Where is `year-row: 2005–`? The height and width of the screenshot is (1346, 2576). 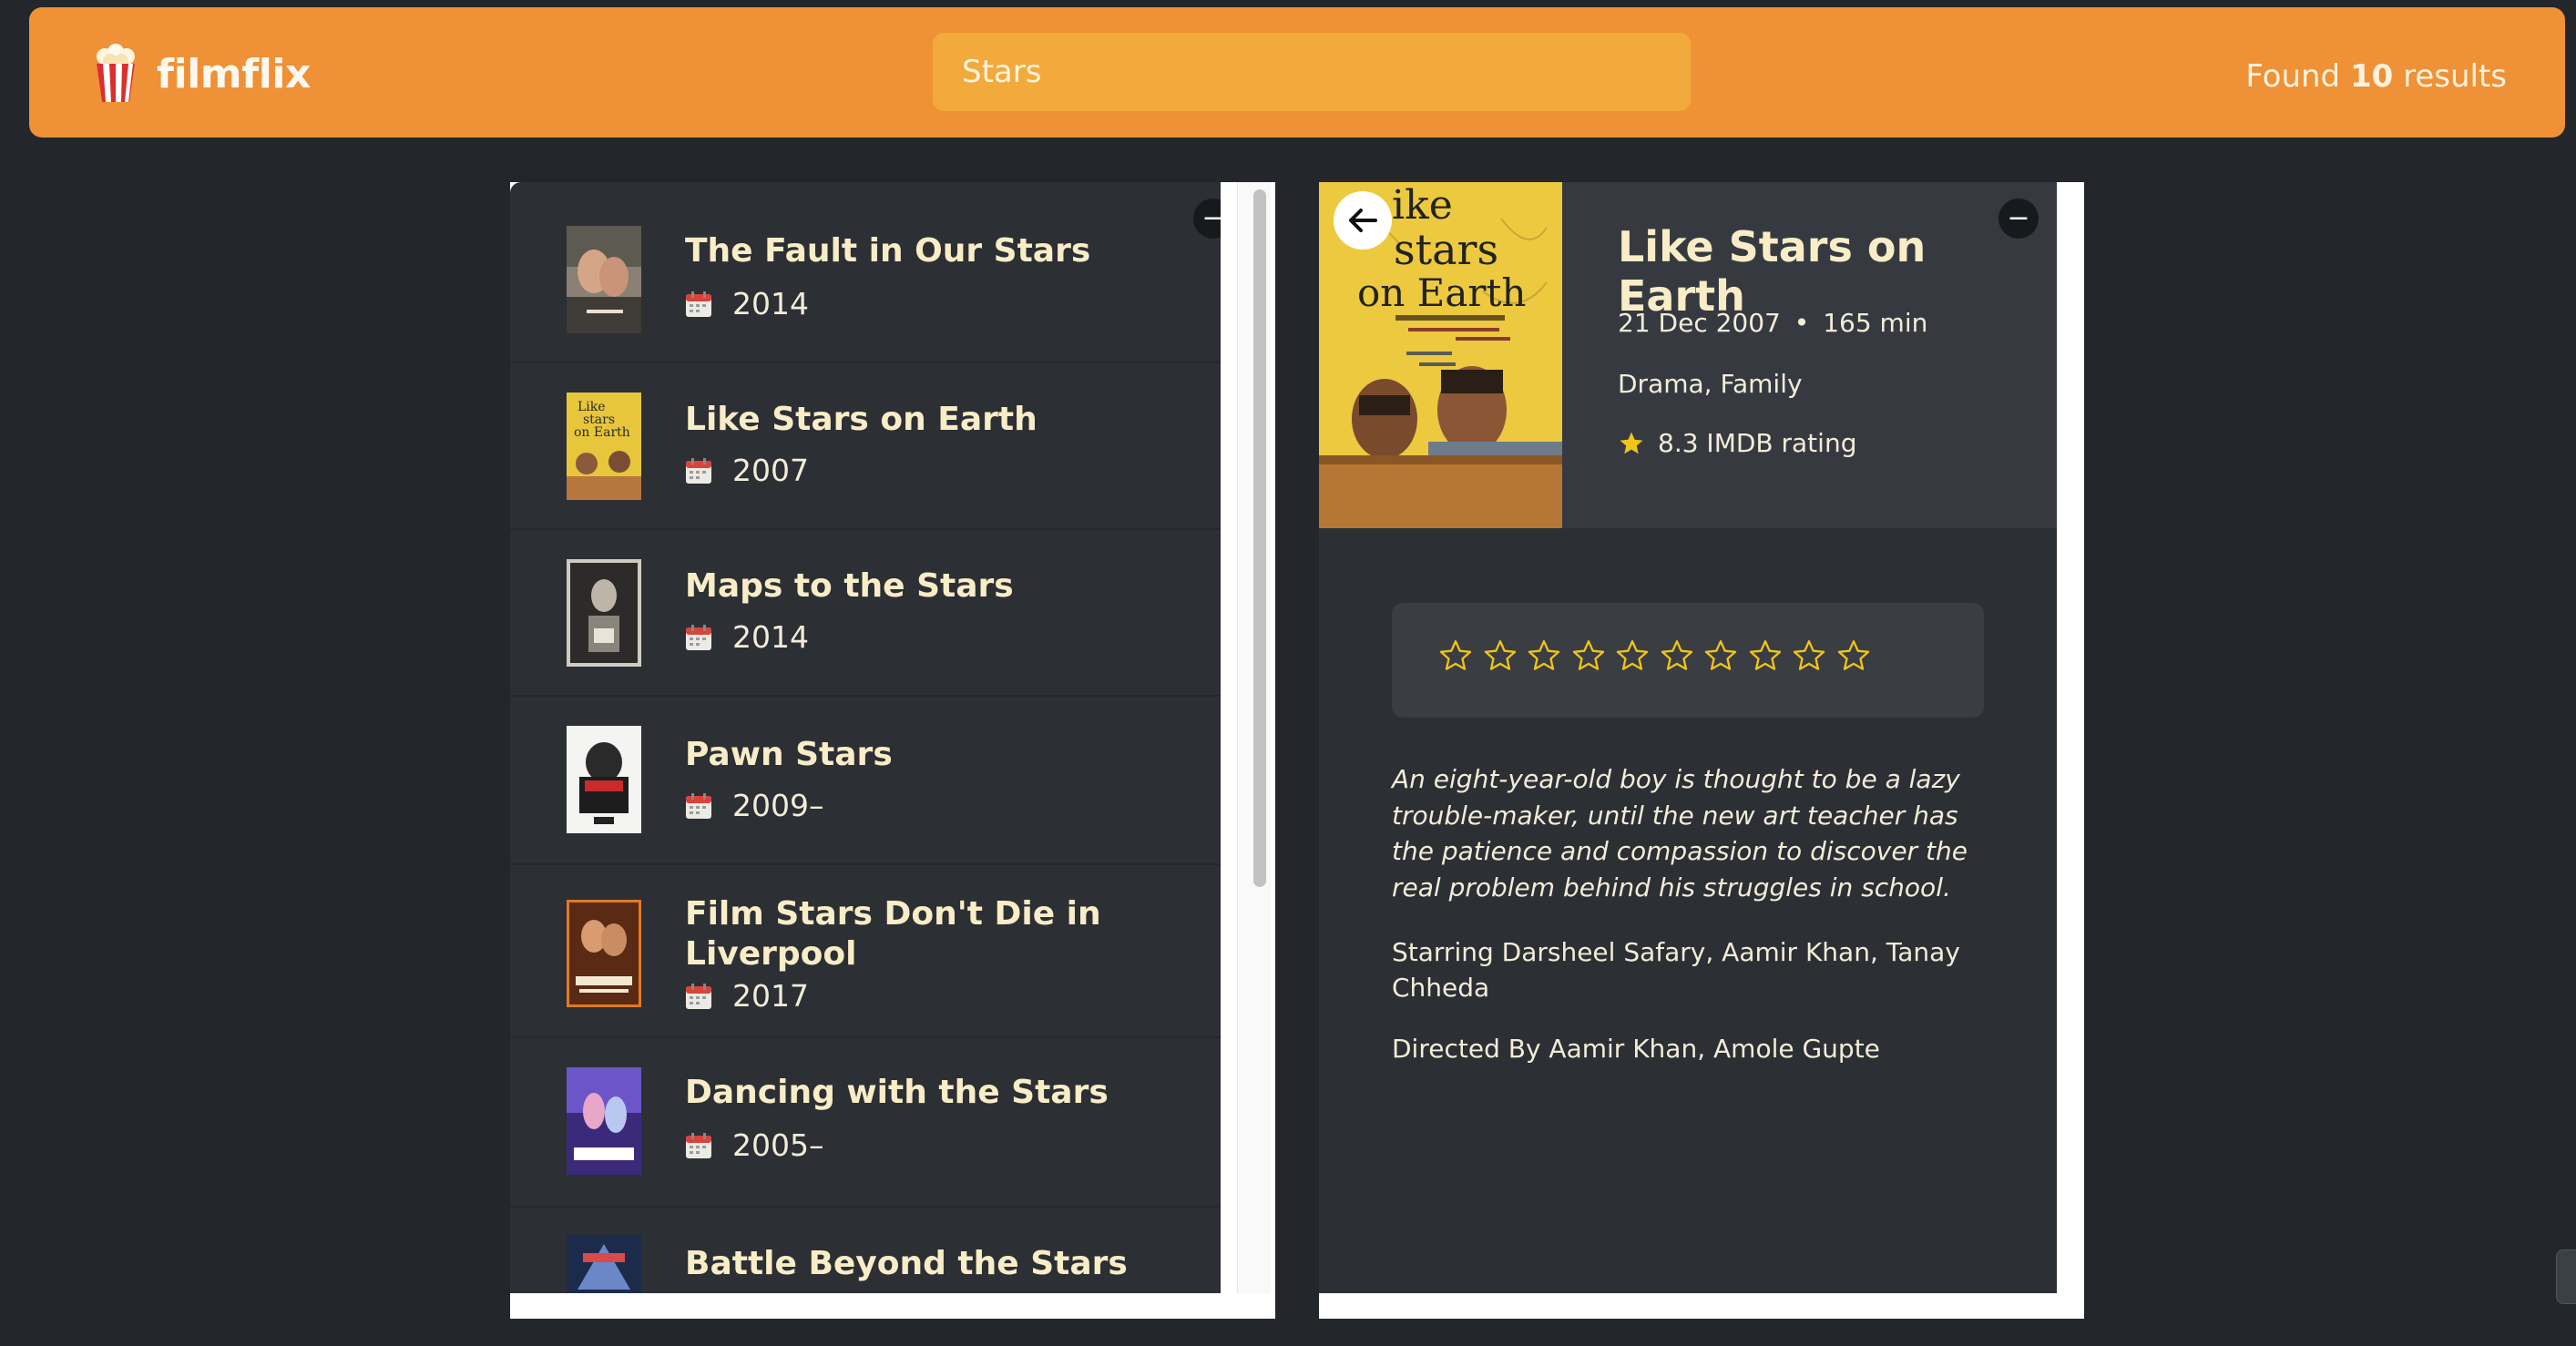 year-row: 2005– is located at coordinates (754, 1145).